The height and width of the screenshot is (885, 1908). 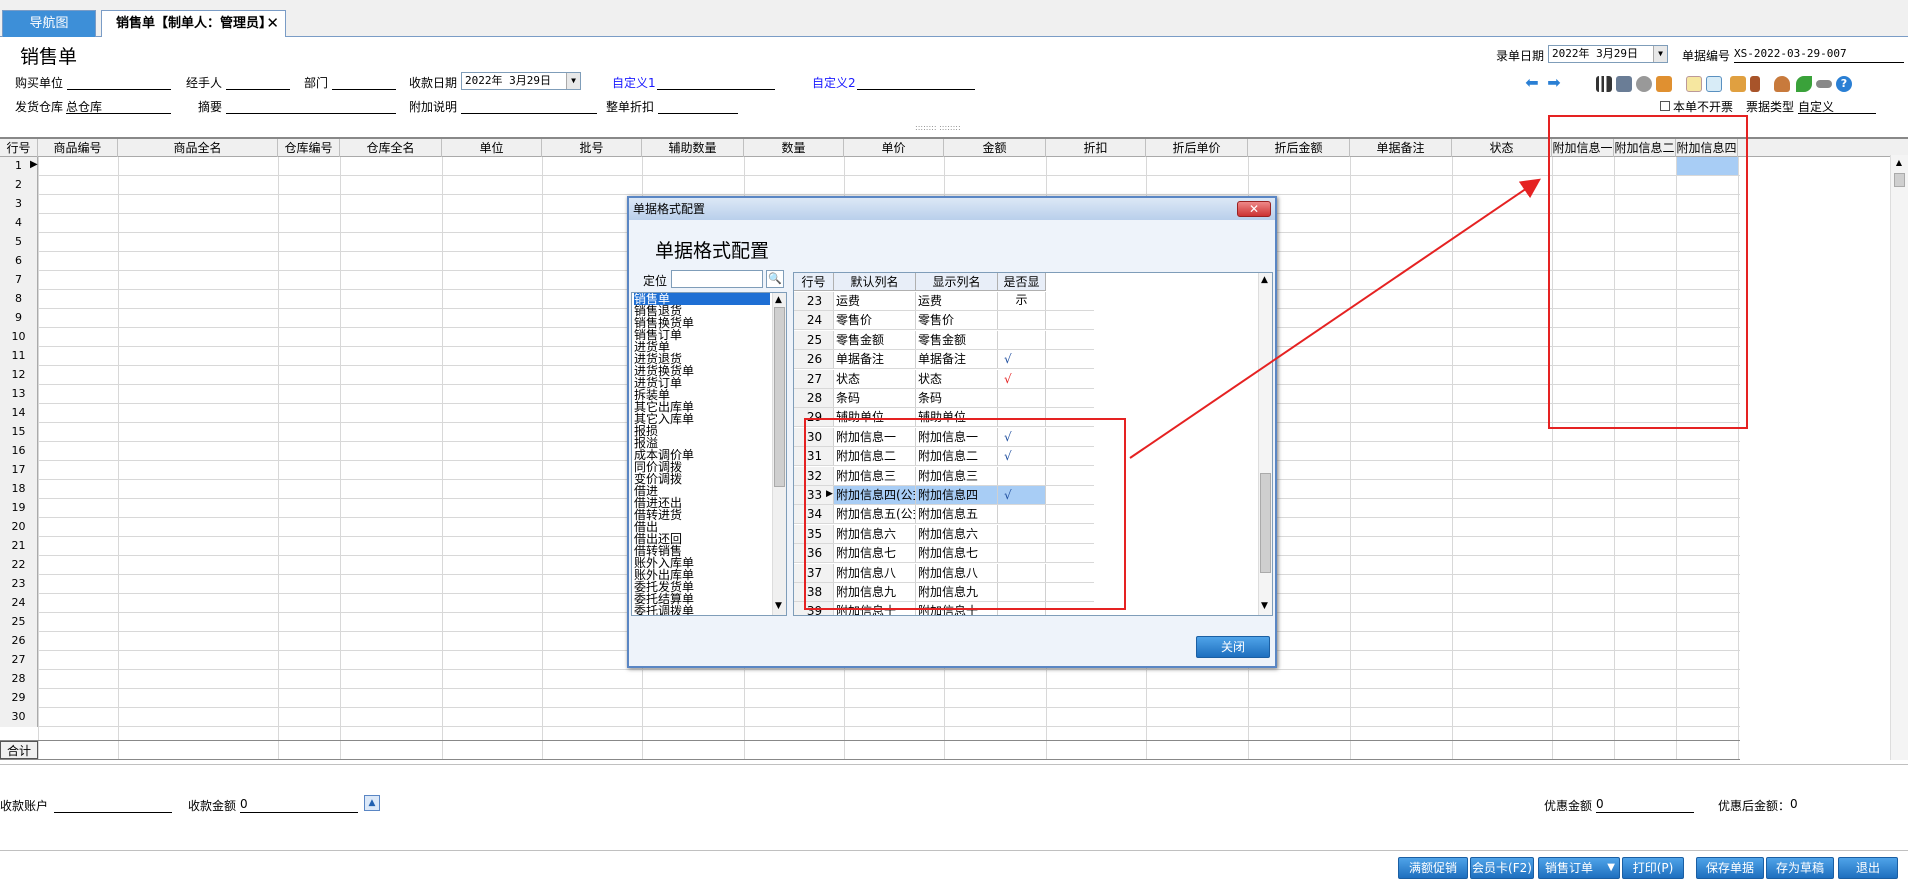 What do you see at coordinates (258, 89) in the screenshot?
I see `handler-field` at bounding box center [258, 89].